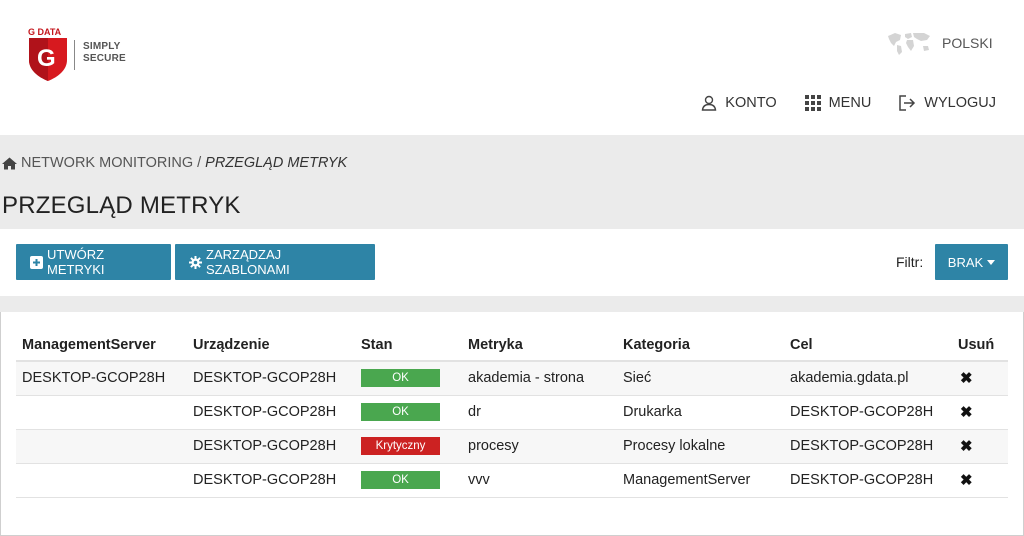 This screenshot has width=1024, height=536. Describe the element at coordinates (751, 103) in the screenshot. I see `nav-account-label: KONTO` at that location.